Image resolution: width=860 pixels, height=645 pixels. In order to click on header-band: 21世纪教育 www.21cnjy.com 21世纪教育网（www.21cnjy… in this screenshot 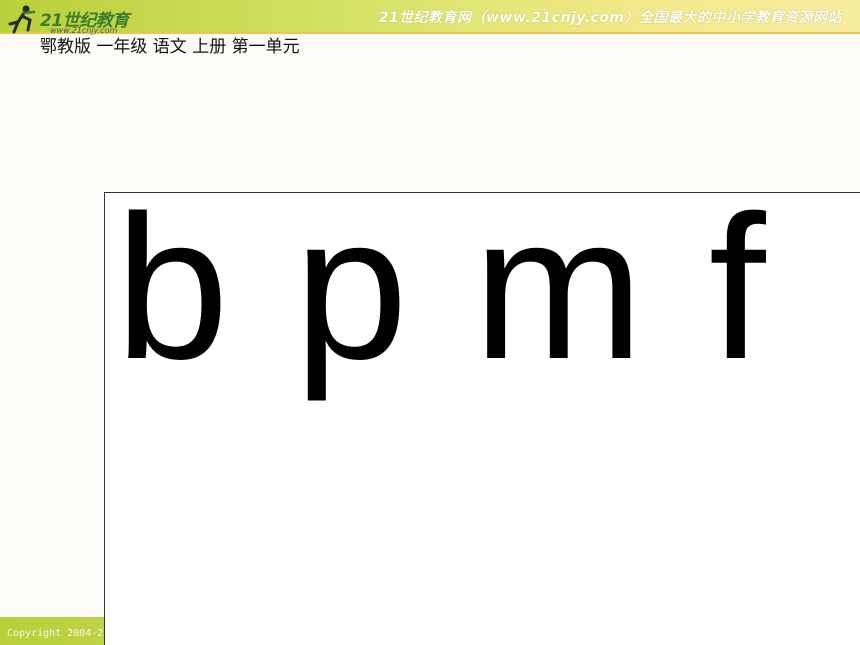, I will do `click(430, 17)`.